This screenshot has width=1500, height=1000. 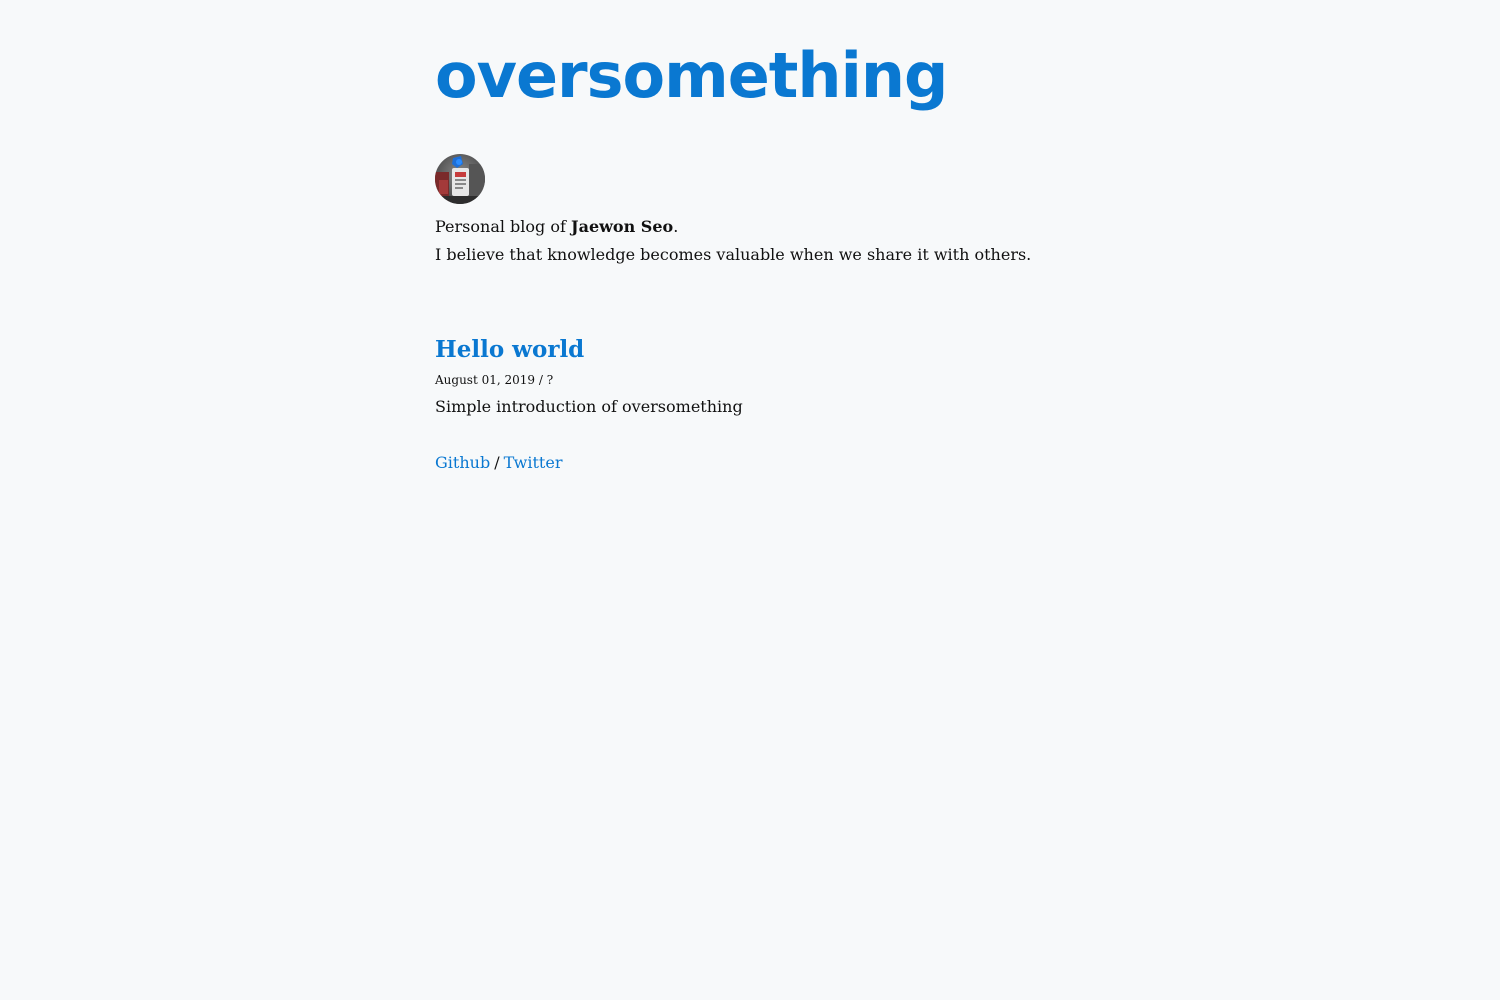 What do you see at coordinates (691, 76) in the screenshot?
I see `site-title-link: oversomething` at bounding box center [691, 76].